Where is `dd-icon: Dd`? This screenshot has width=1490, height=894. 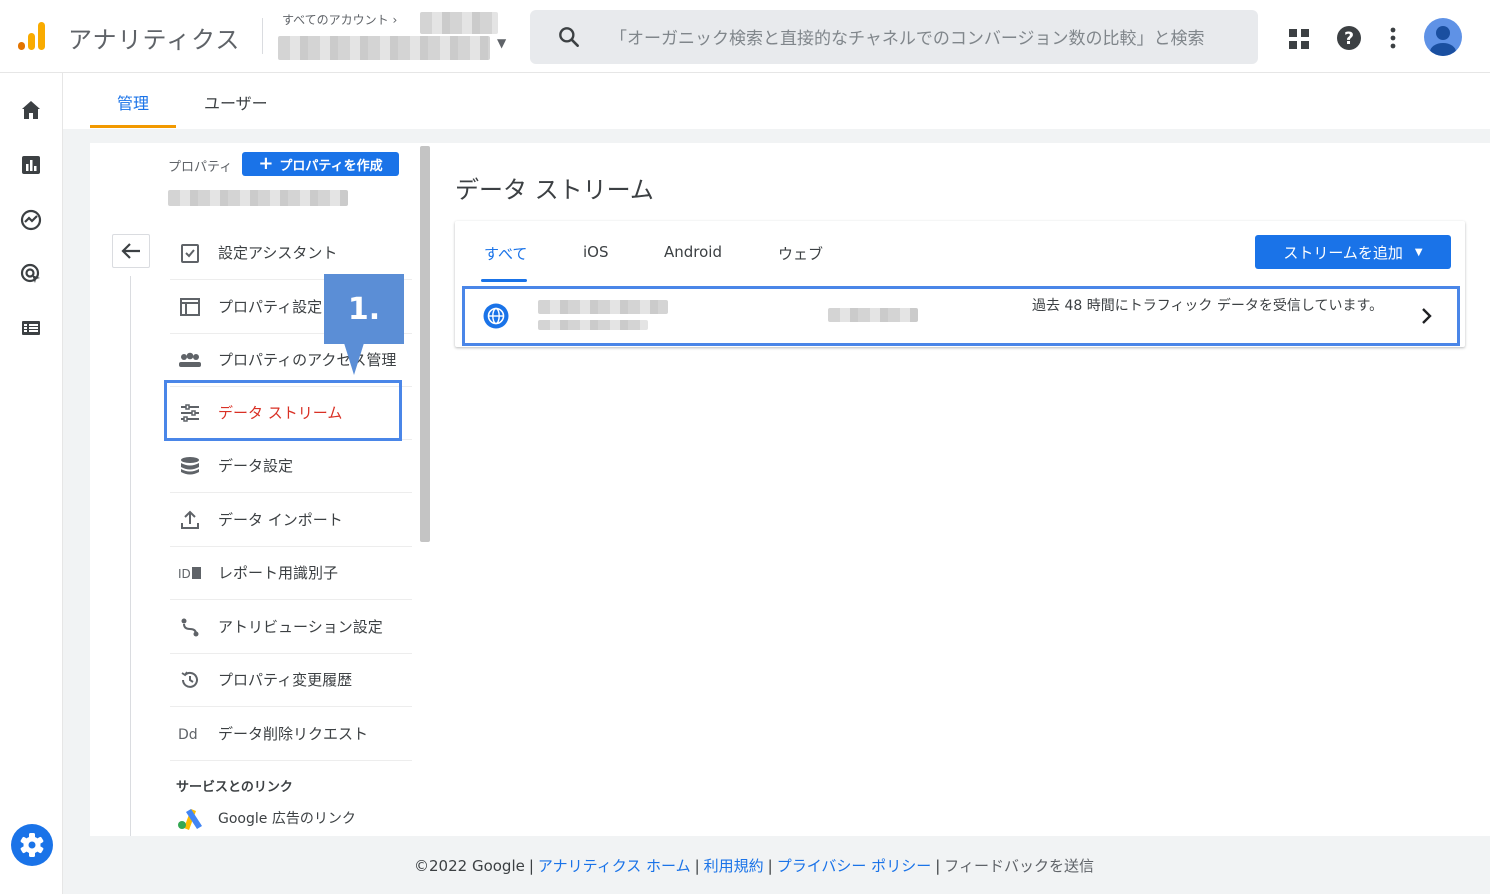 dd-icon: Dd is located at coordinates (190, 734).